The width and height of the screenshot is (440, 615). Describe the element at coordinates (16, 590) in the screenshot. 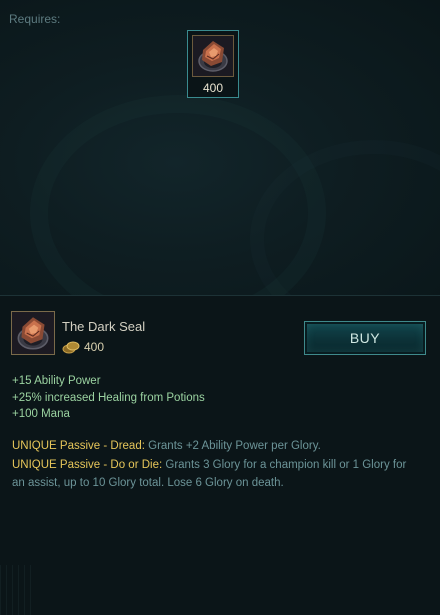

I see `corner-decoration` at that location.